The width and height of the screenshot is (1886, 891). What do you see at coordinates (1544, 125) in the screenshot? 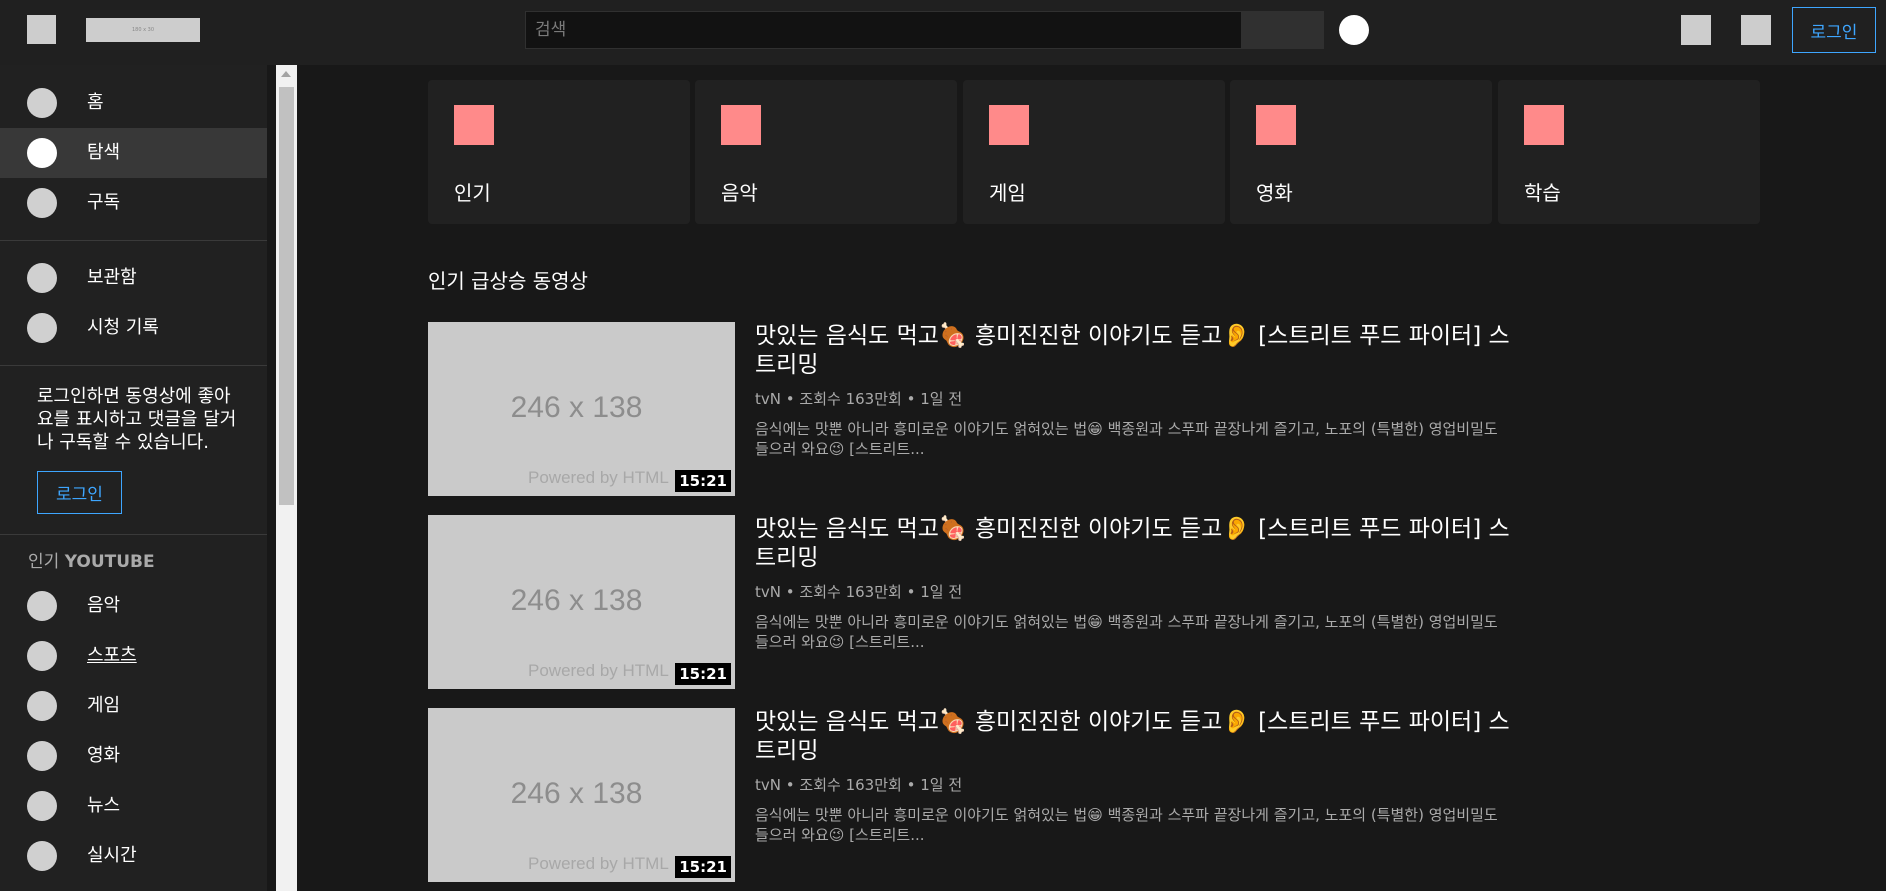
I see `learning-icon` at bounding box center [1544, 125].